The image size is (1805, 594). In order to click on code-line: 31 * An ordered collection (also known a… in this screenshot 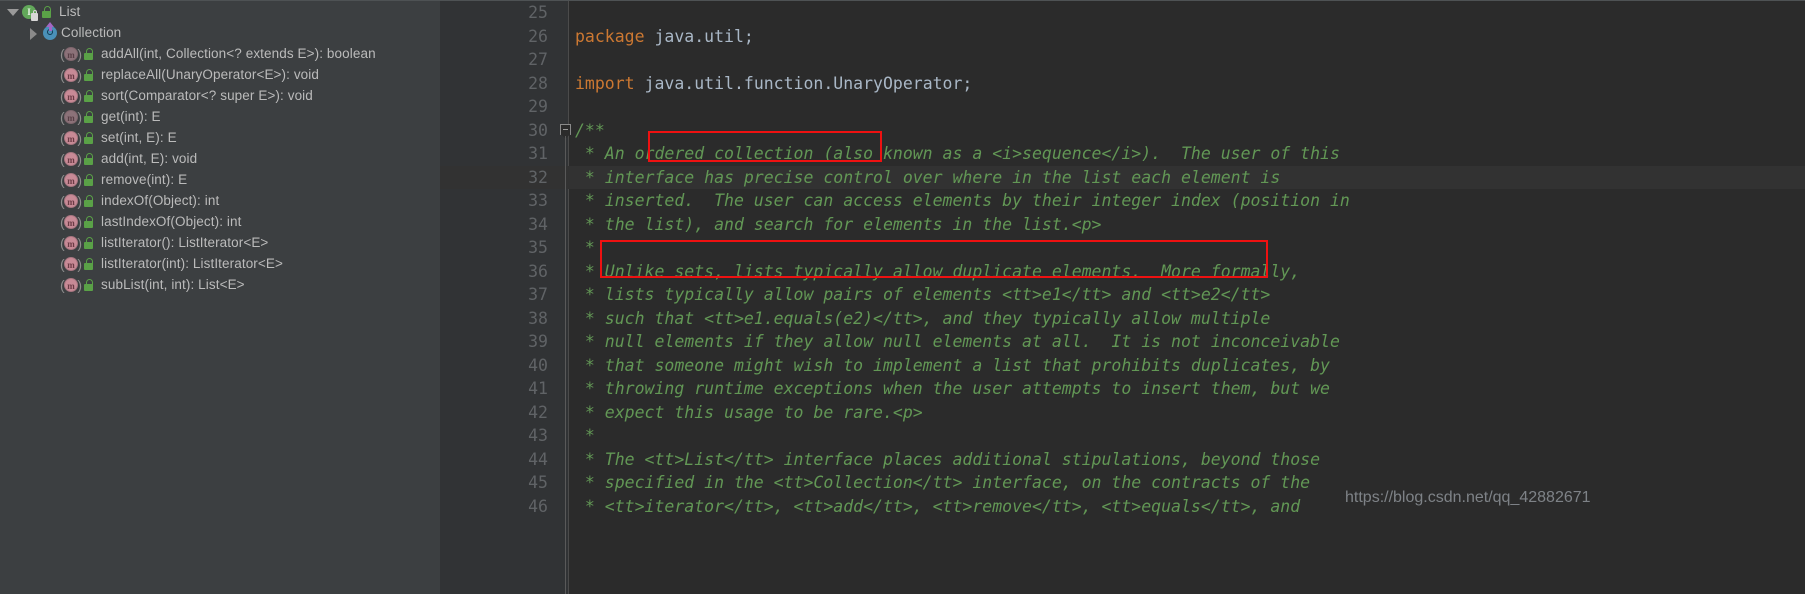, I will do `click(1122, 154)`.